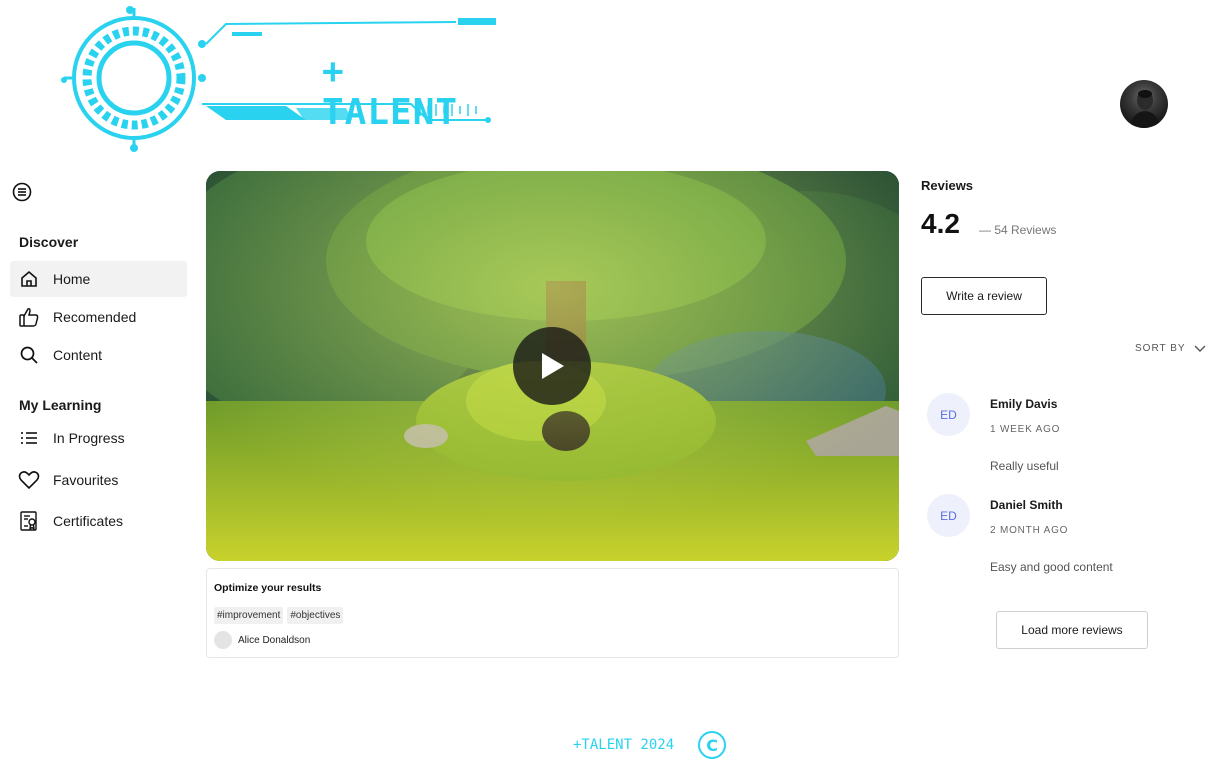 The width and height of the screenshot is (1209, 759). What do you see at coordinates (249, 615) in the screenshot?
I see `tag: #improvement` at bounding box center [249, 615].